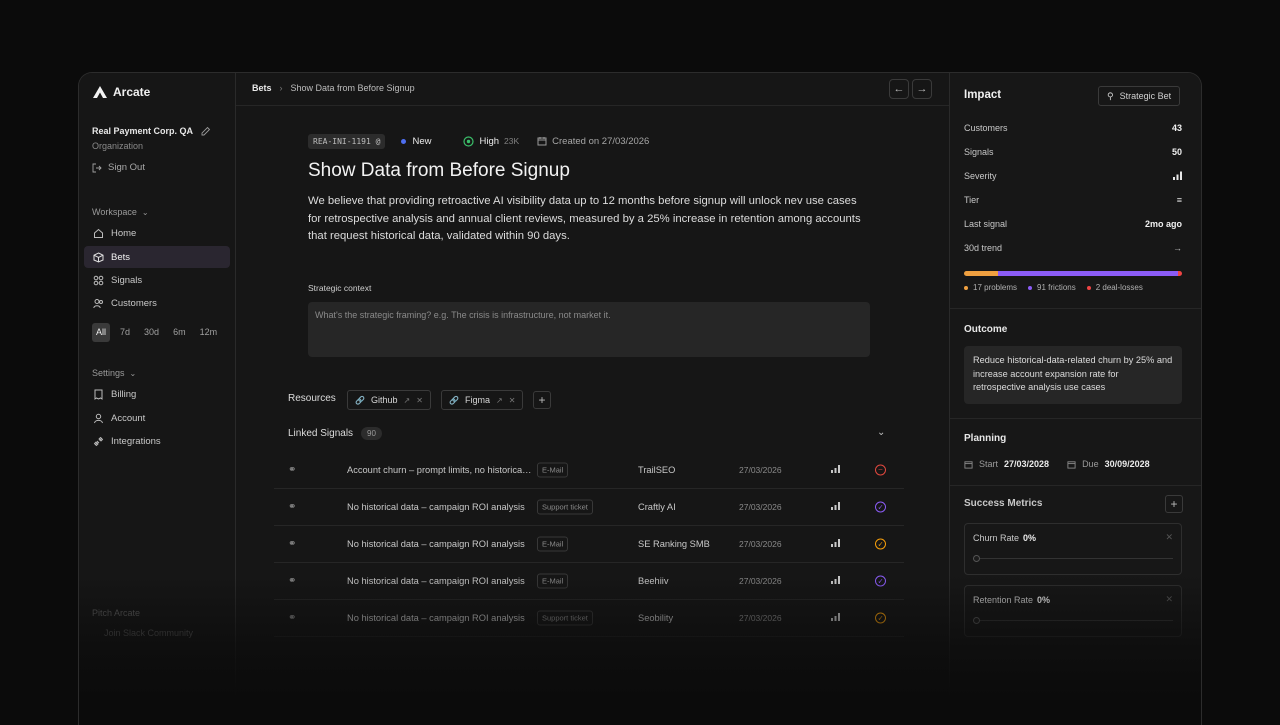 This screenshot has width=1280, height=725. I want to click on signal-customer: Beehiiv, so click(653, 581).